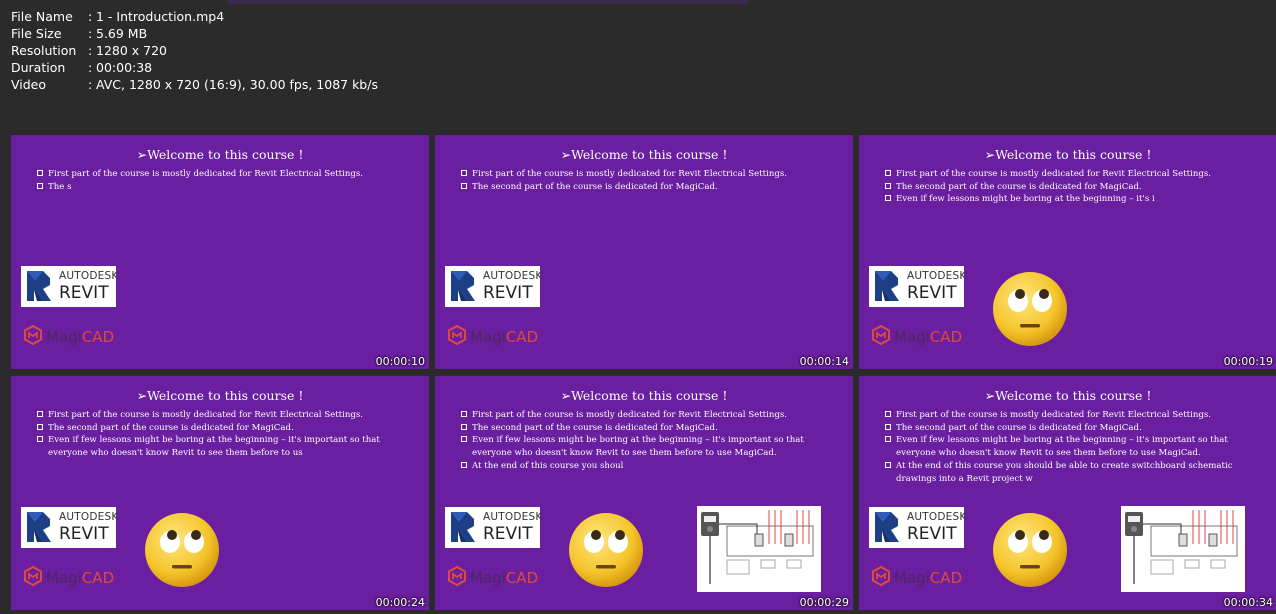 The height and width of the screenshot is (614, 1276). What do you see at coordinates (227, 187) in the screenshot?
I see `slide-bullet: The s` at bounding box center [227, 187].